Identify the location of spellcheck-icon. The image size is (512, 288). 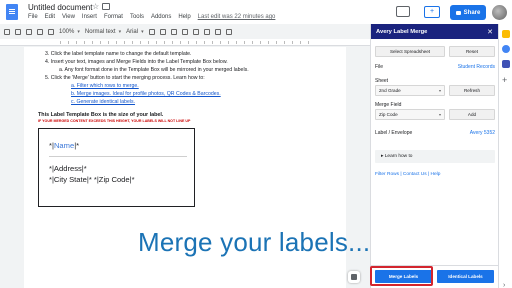
(40, 32).